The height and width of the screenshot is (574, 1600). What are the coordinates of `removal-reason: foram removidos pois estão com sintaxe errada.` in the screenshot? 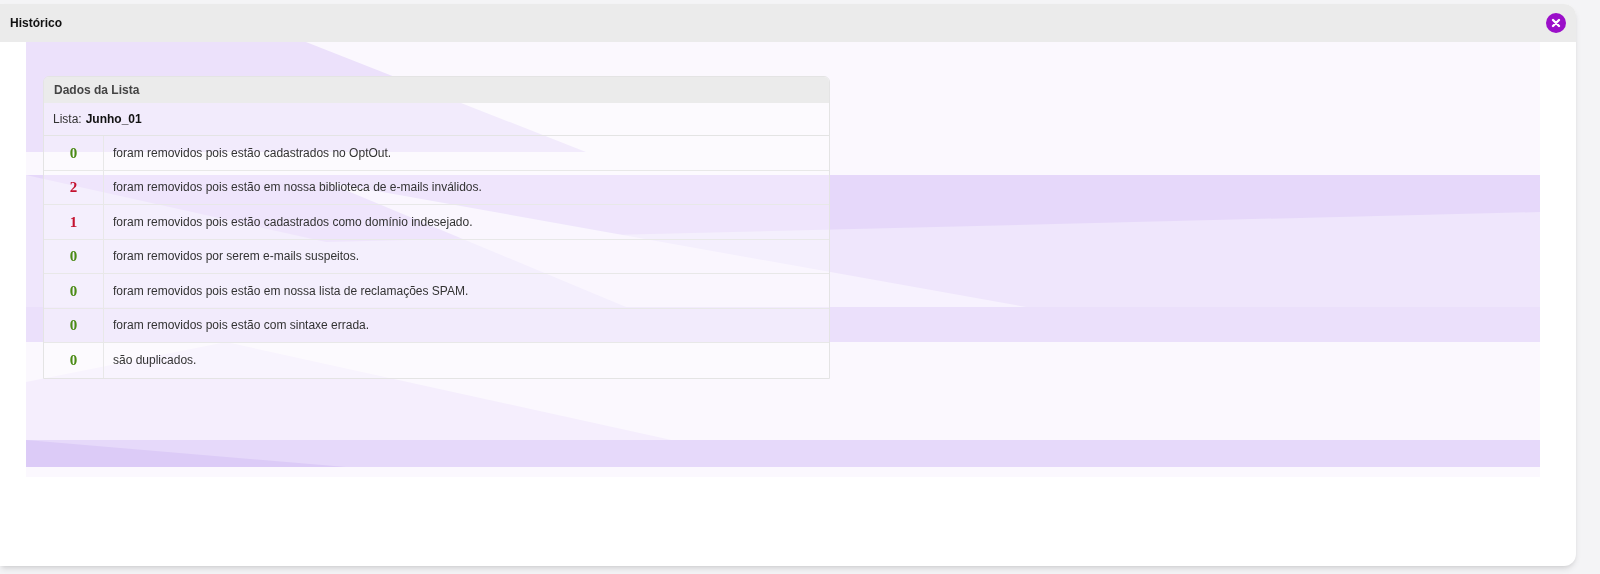 It's located at (241, 326).